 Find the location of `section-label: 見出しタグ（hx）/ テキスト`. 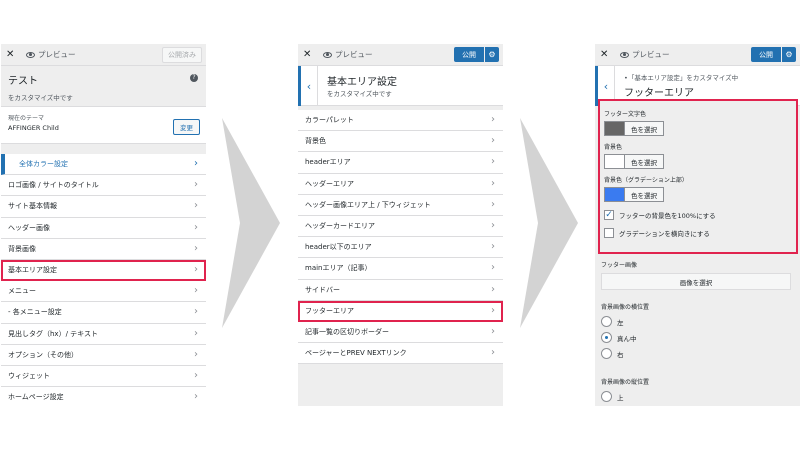

section-label: 見出しタグ（hx）/ テキスト is located at coordinates (53, 333).